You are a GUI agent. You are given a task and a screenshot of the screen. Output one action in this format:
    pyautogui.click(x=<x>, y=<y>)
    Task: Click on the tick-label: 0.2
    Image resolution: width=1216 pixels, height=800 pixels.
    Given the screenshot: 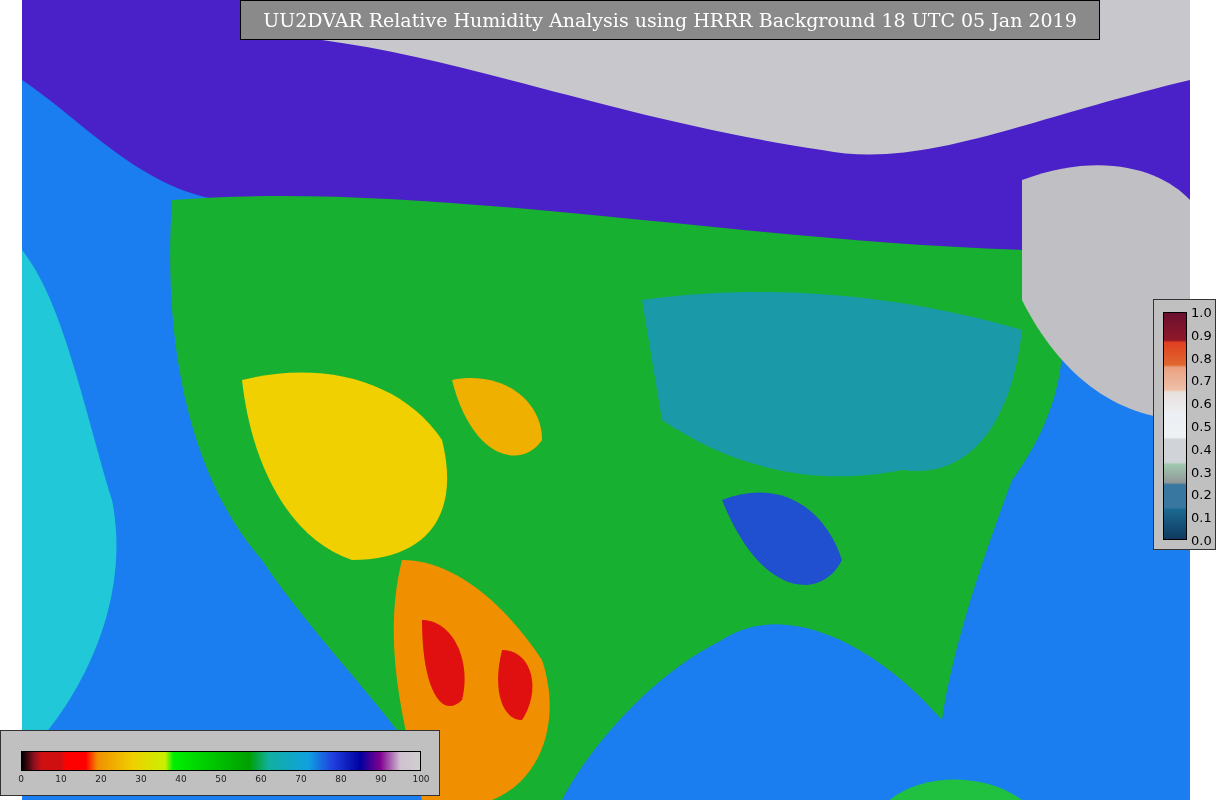 What is the action you would take?
    pyautogui.click(x=1201, y=494)
    